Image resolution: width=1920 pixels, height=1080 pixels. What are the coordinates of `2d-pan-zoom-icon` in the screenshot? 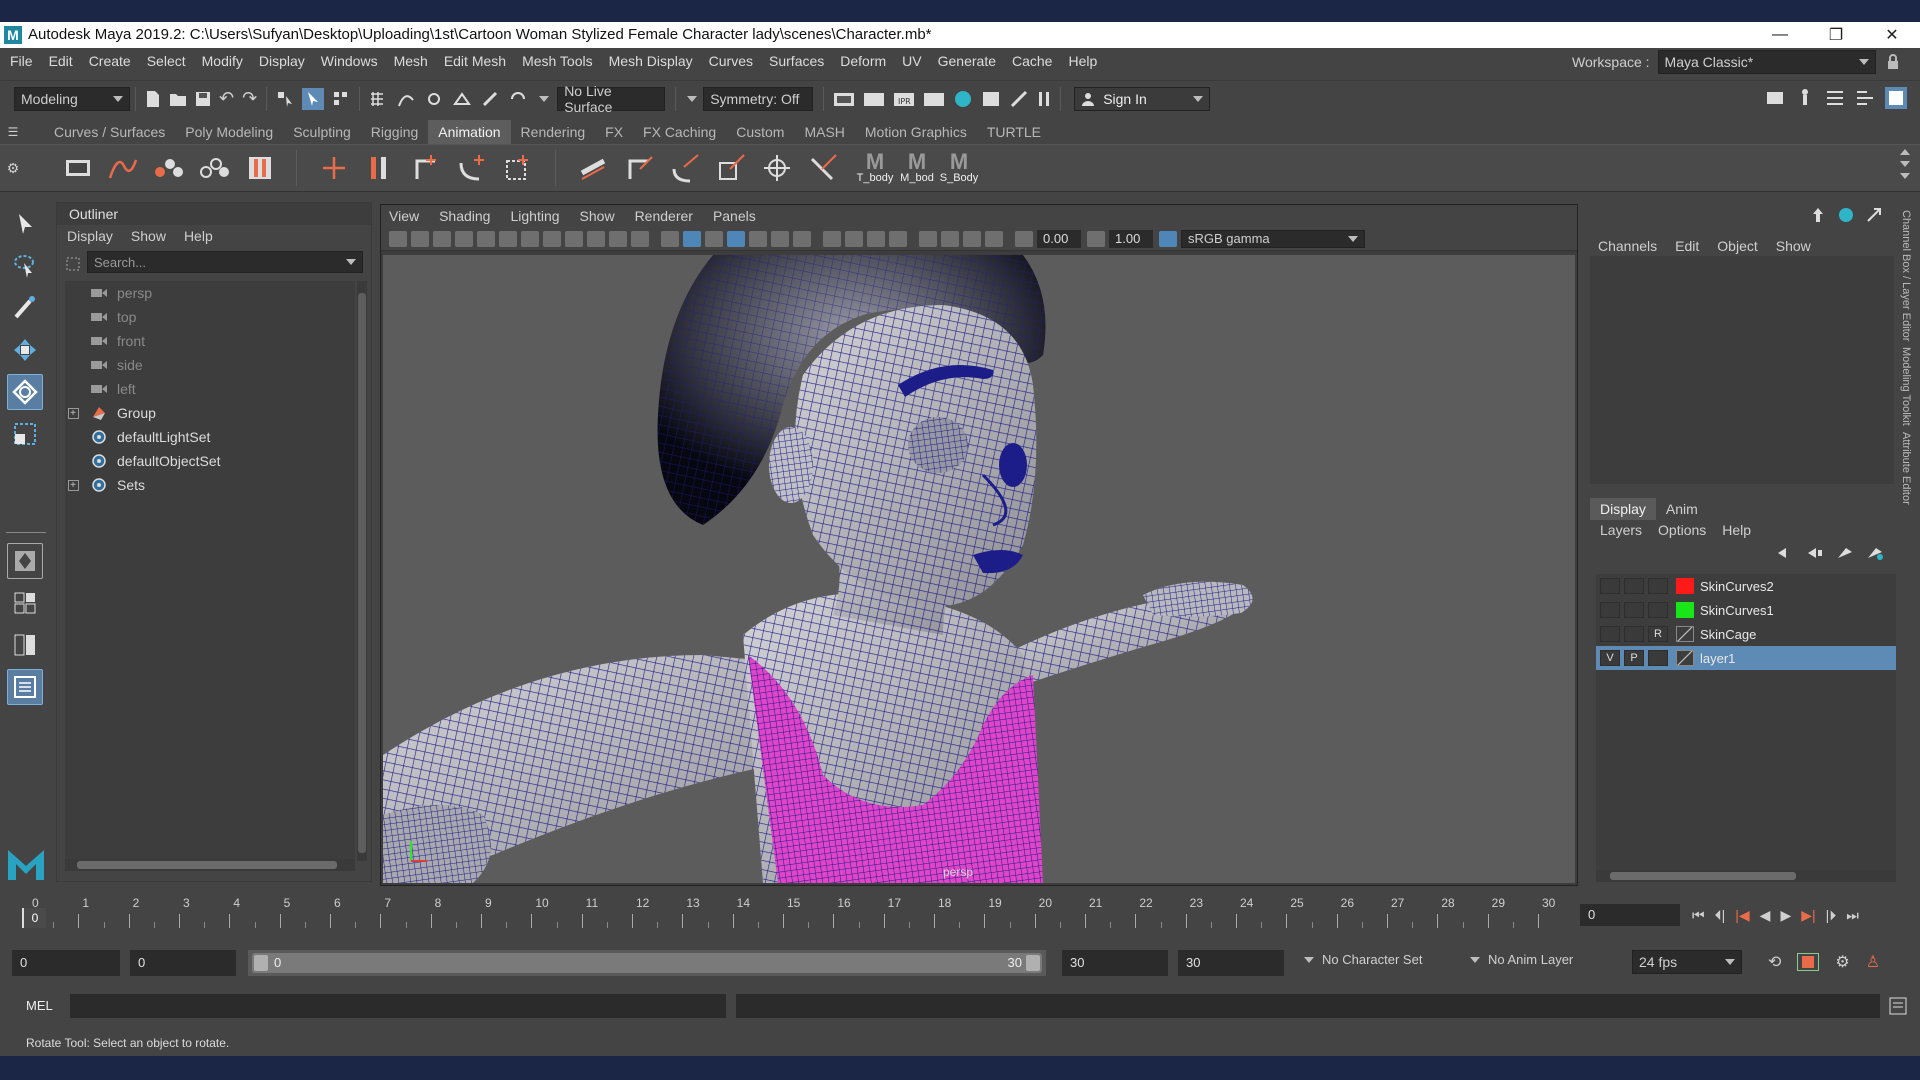 It's located at (486, 238).